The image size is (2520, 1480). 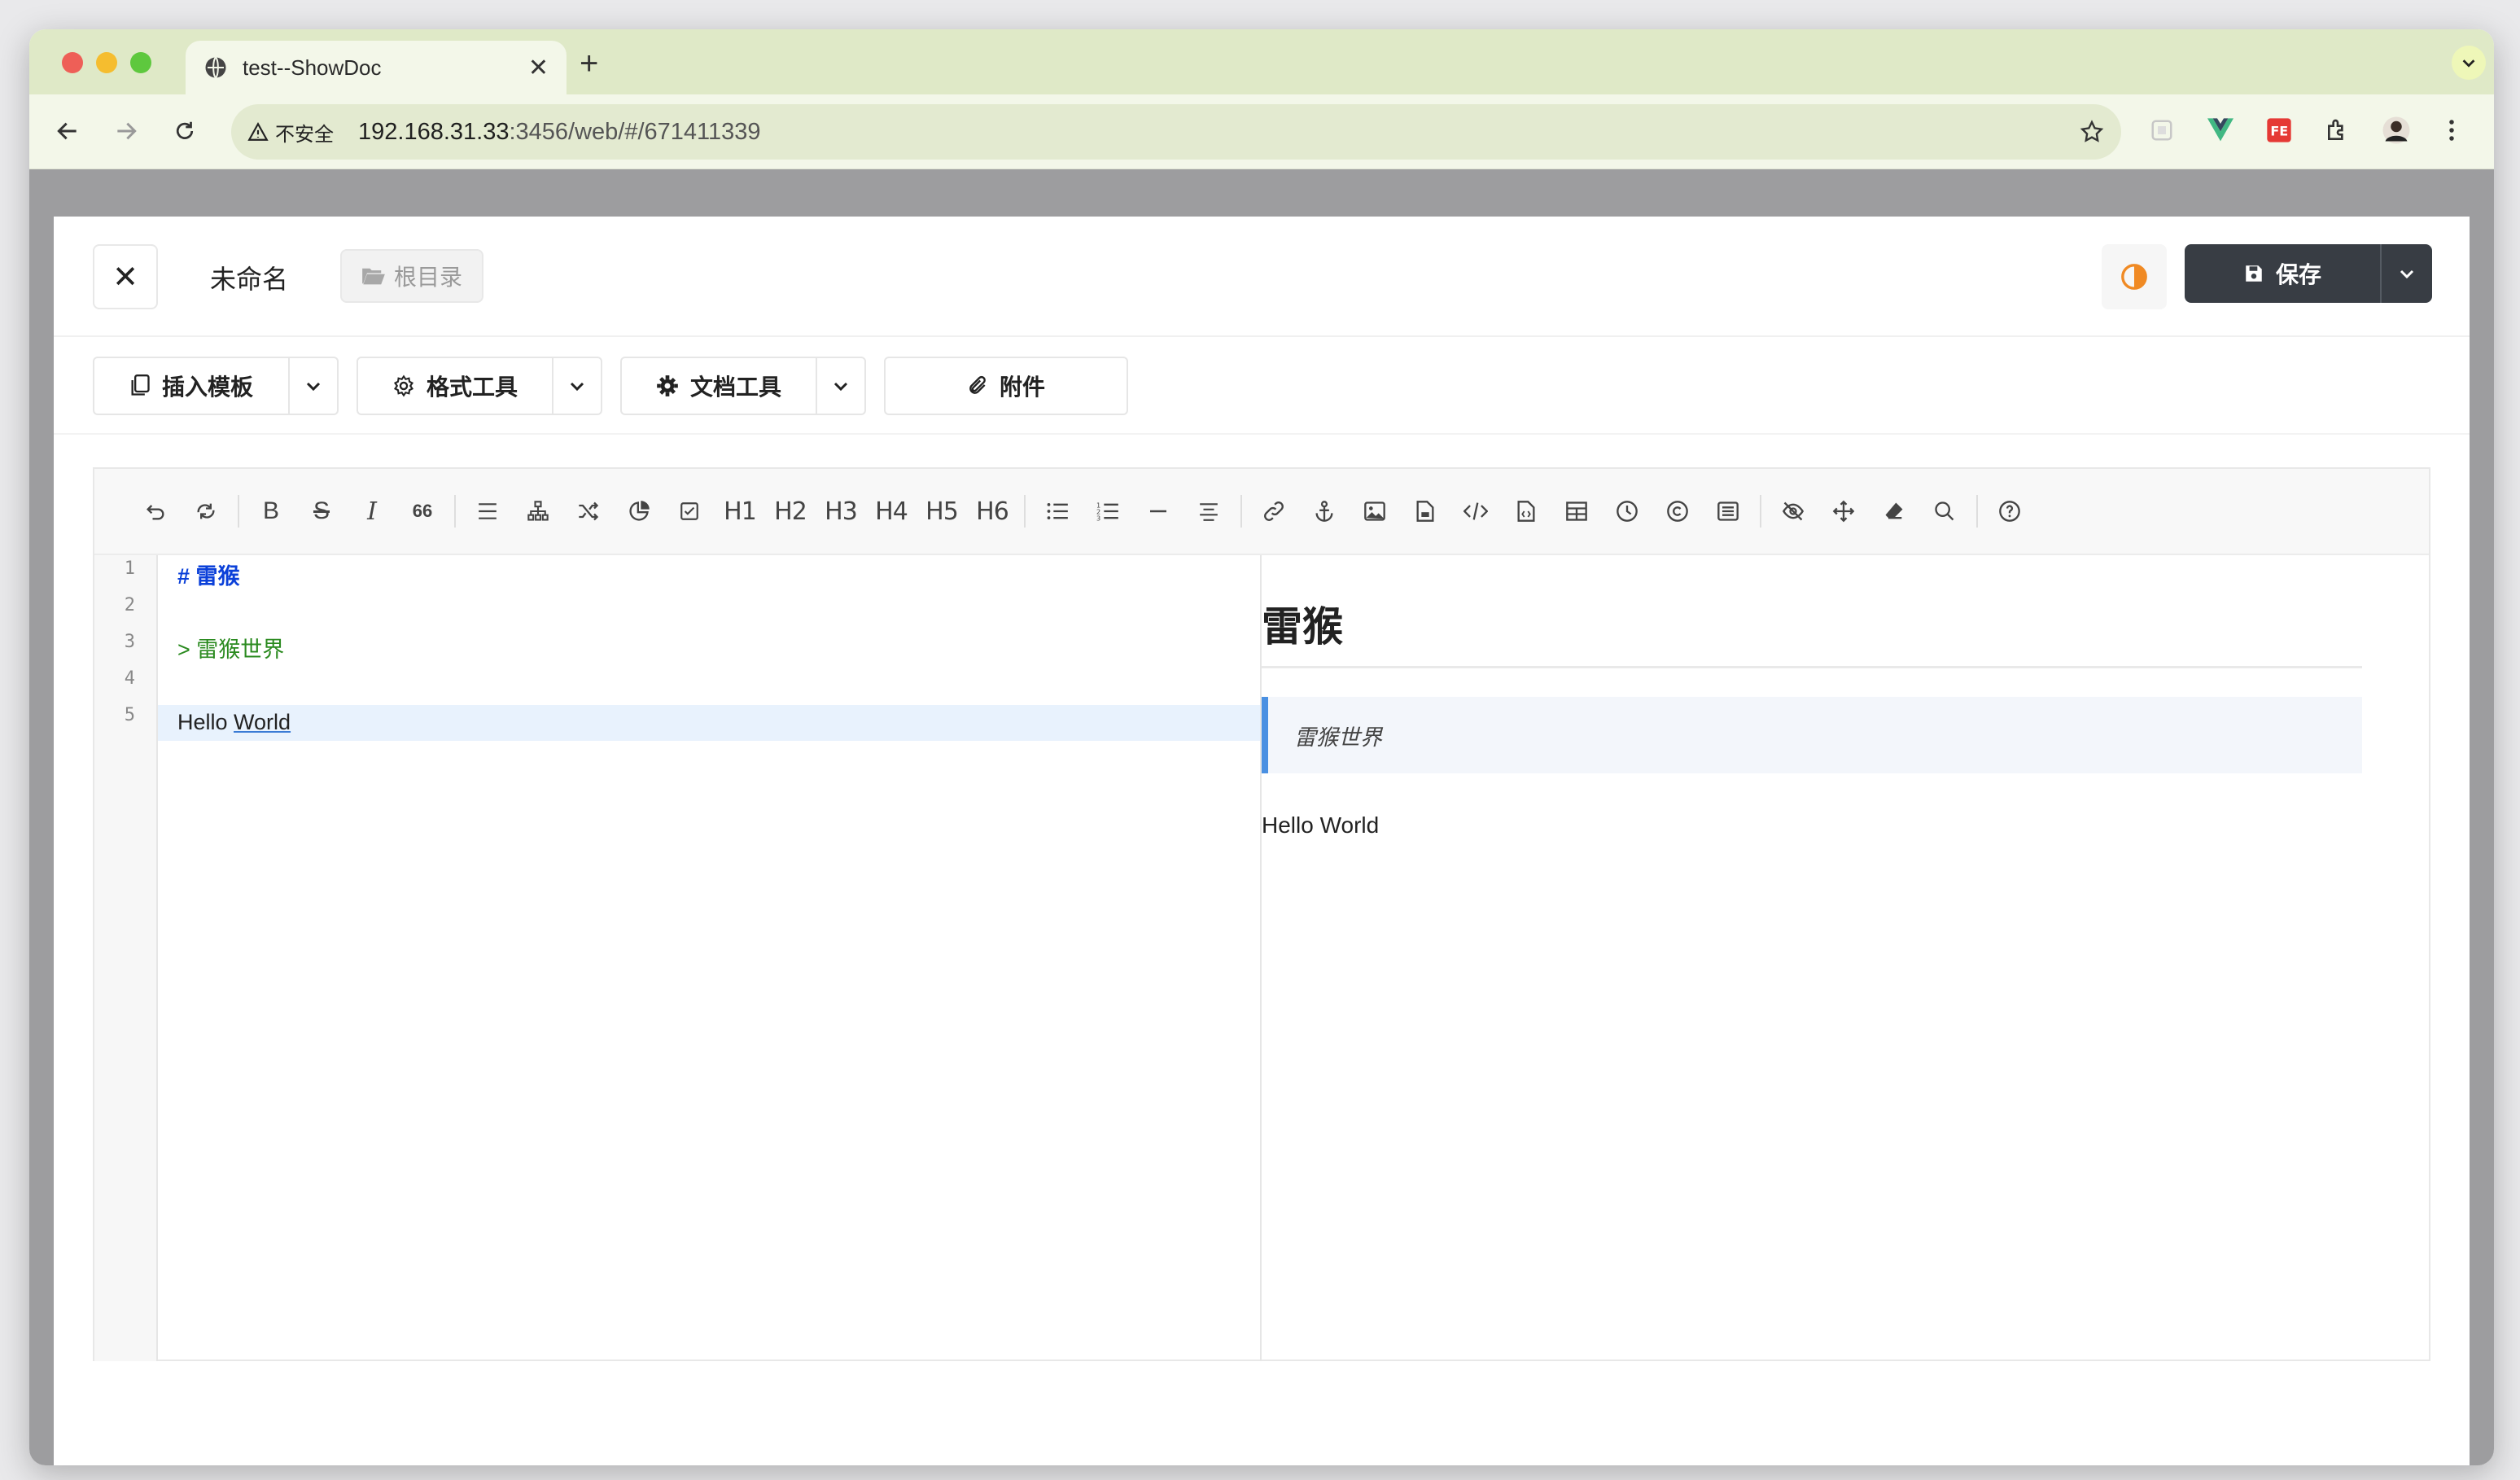 I want to click on heading-6-icon: H6, so click(x=992, y=511).